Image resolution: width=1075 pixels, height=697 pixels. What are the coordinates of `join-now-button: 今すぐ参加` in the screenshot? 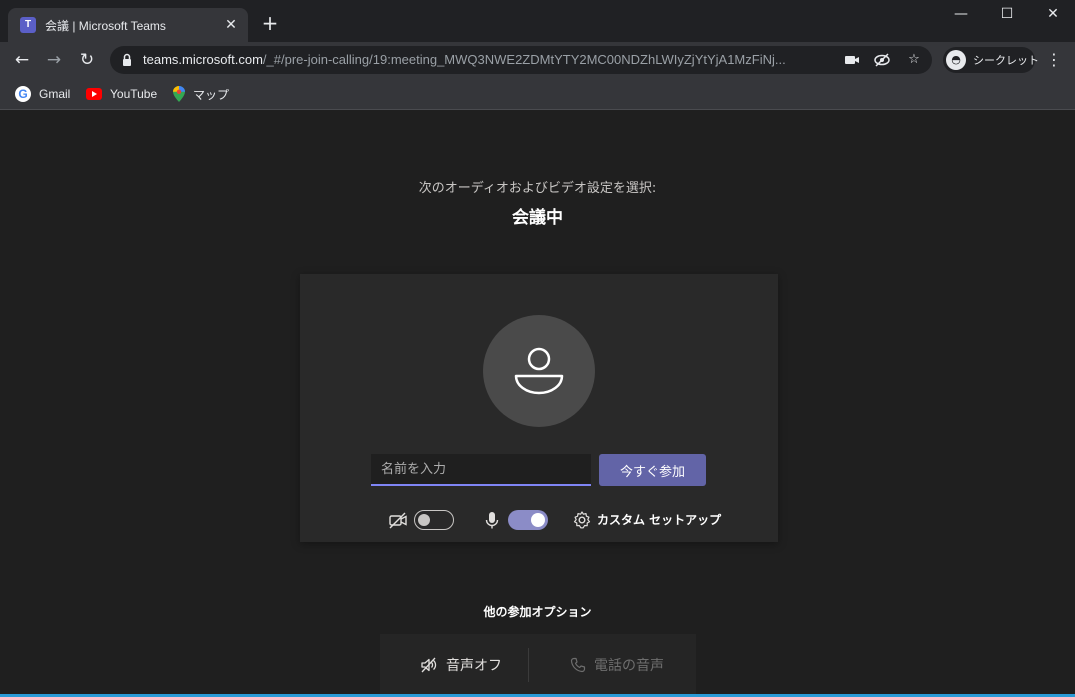 It's located at (652, 470).